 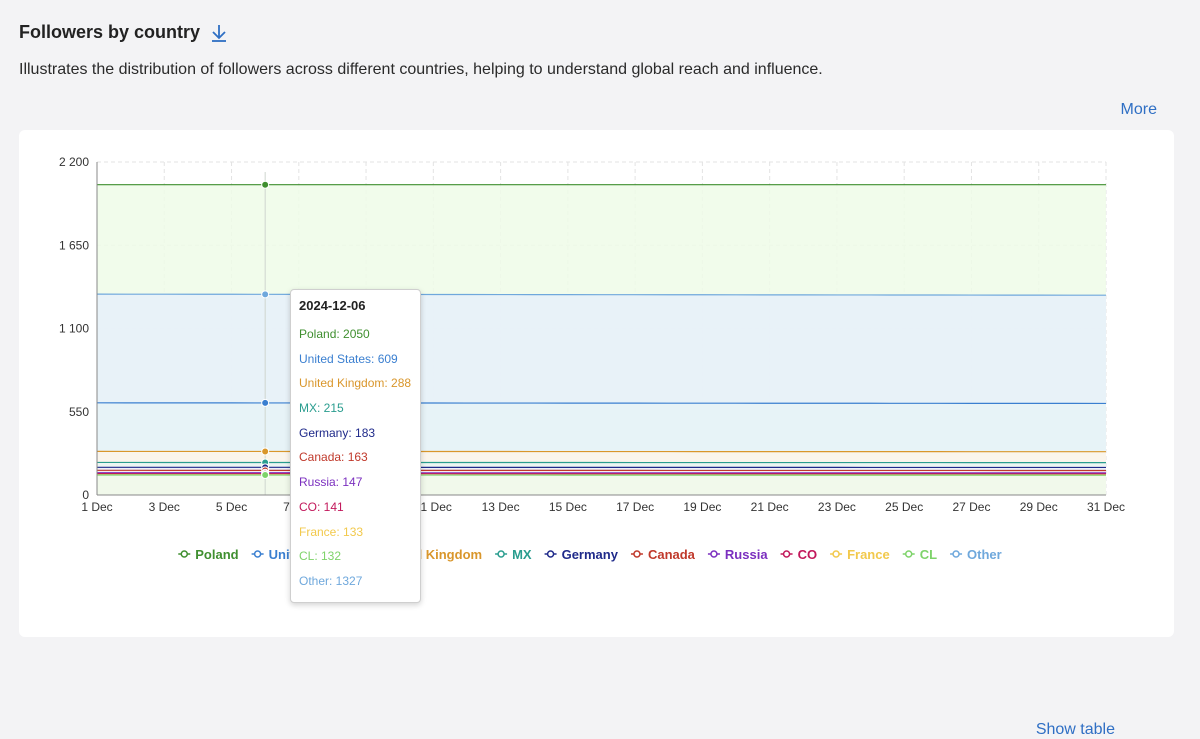 I want to click on y-tick-label: 1 100, so click(x=74, y=329).